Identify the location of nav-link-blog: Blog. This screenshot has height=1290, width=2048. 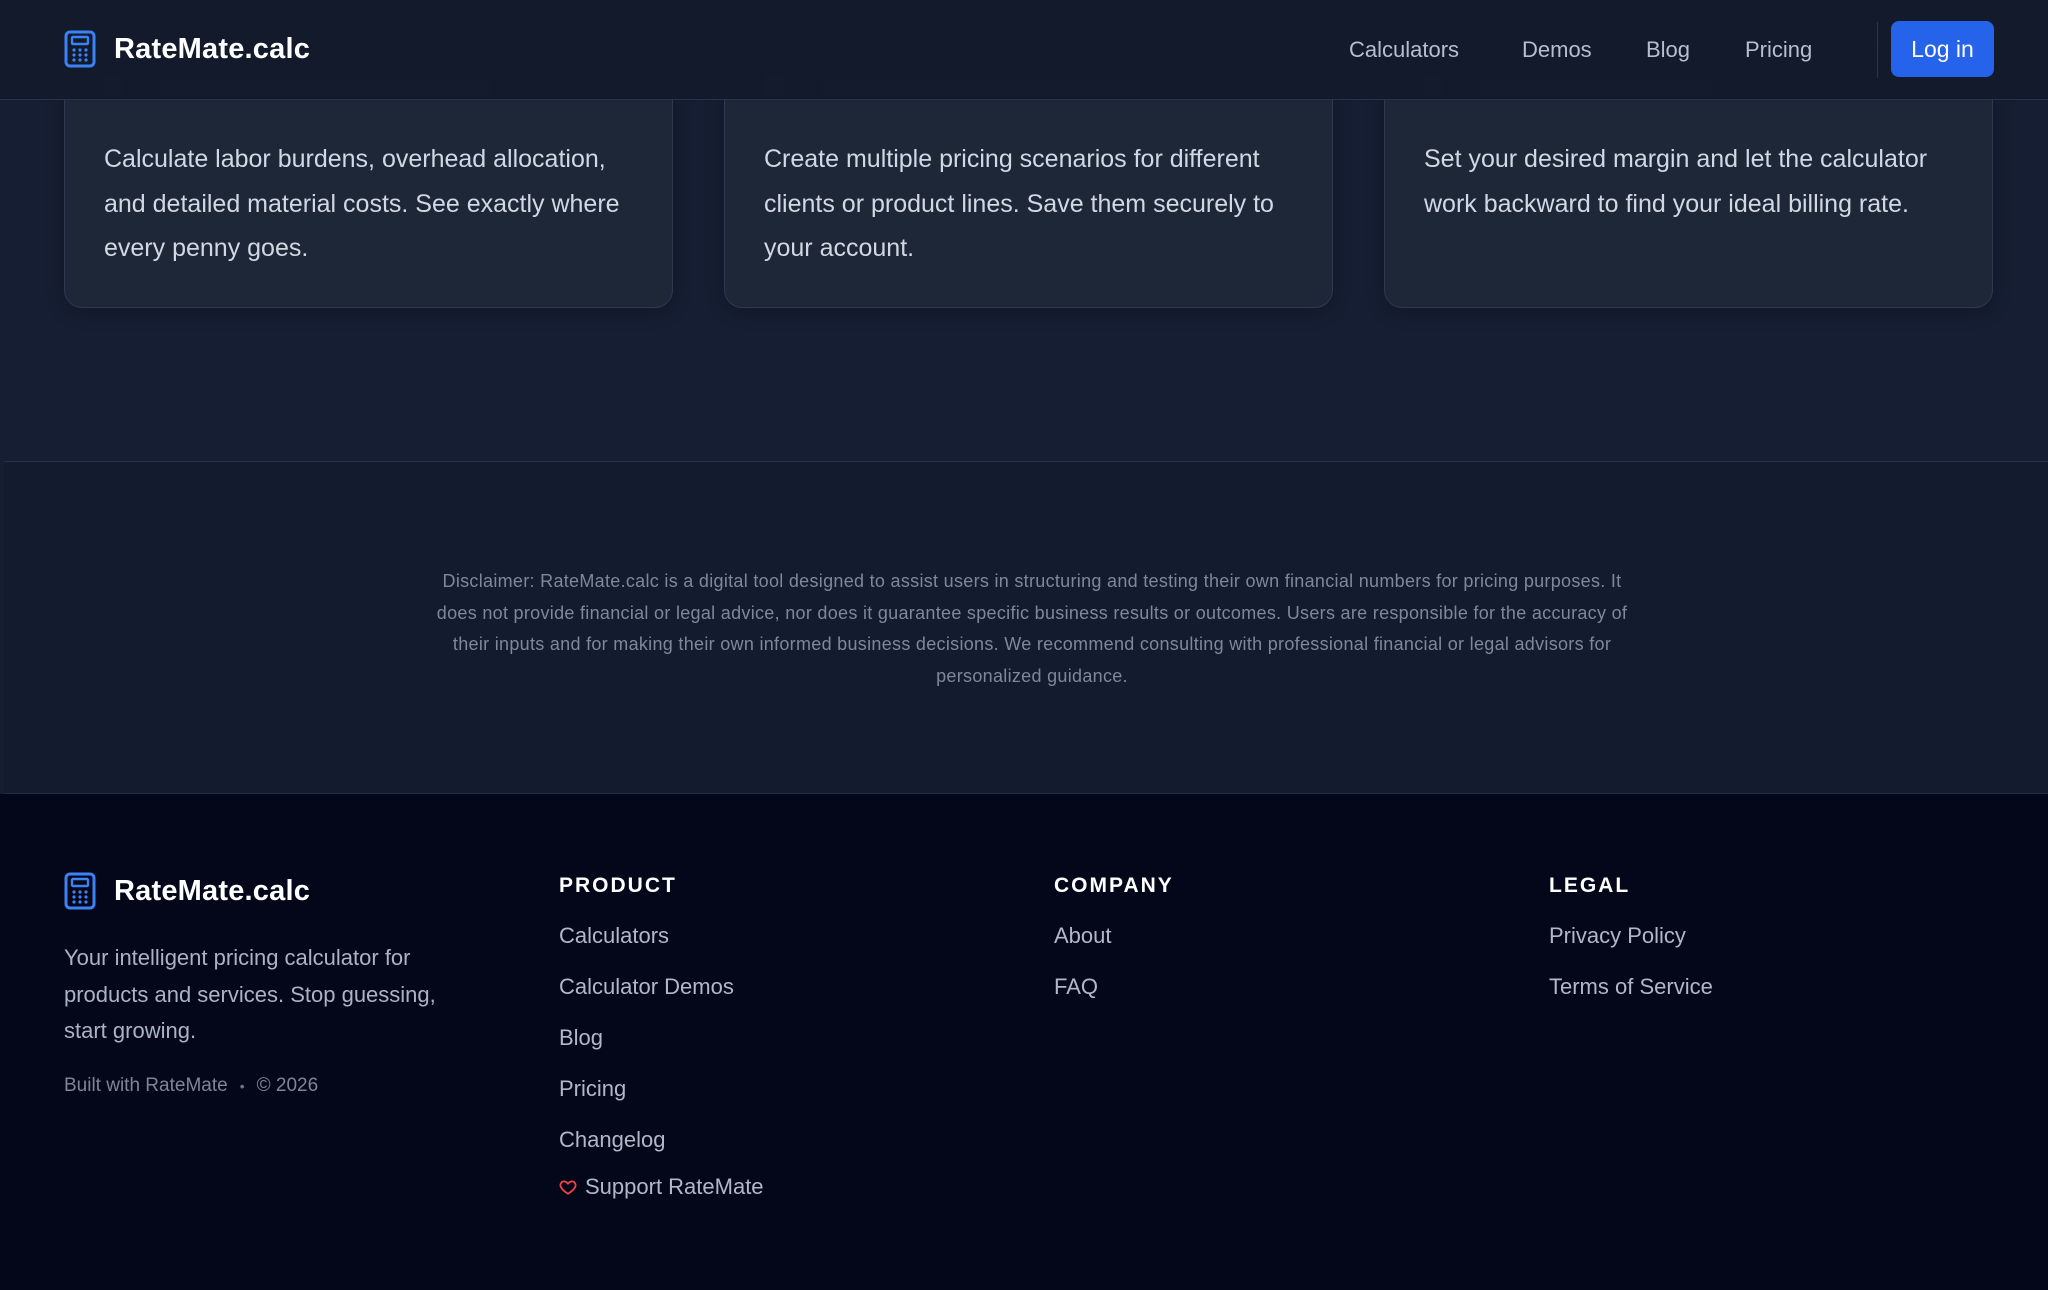
(1668, 50).